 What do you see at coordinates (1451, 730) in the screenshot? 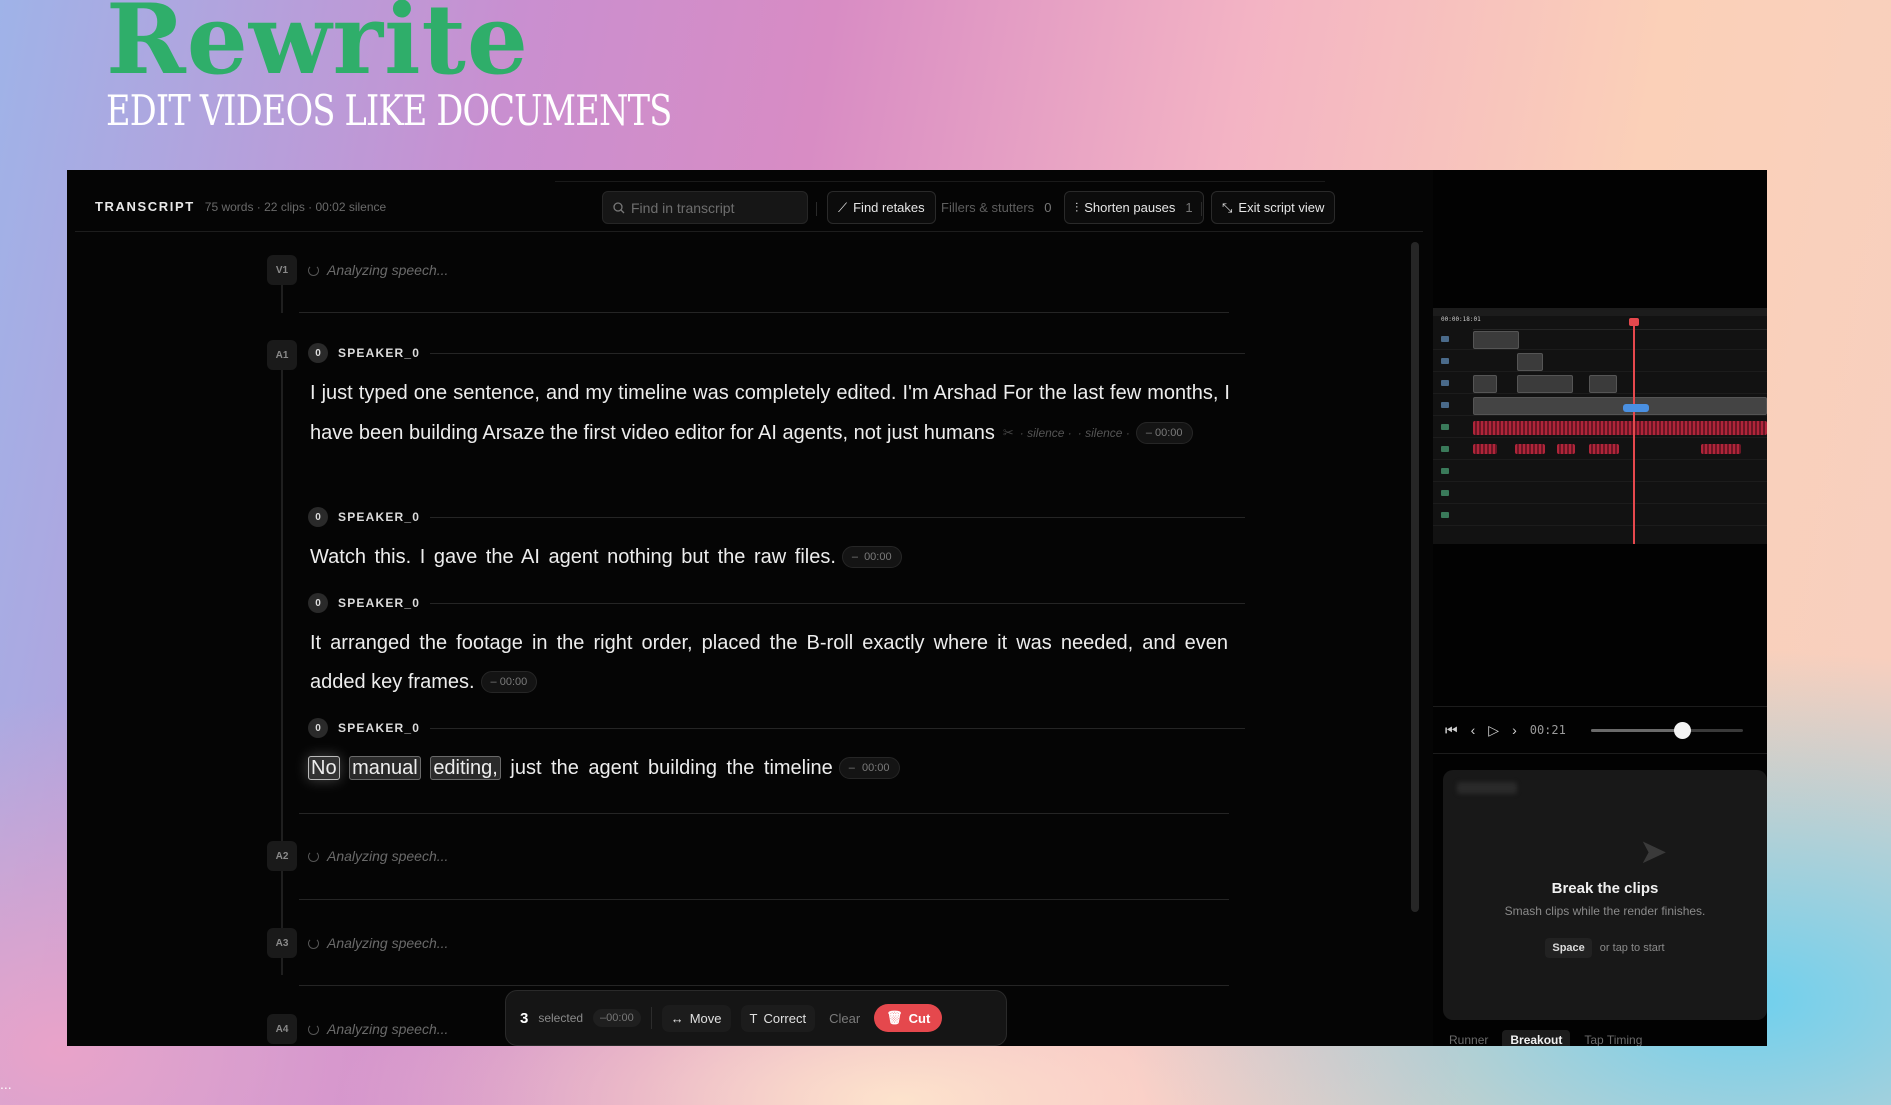
I see `skip-to-start-icon: ⏮` at bounding box center [1451, 730].